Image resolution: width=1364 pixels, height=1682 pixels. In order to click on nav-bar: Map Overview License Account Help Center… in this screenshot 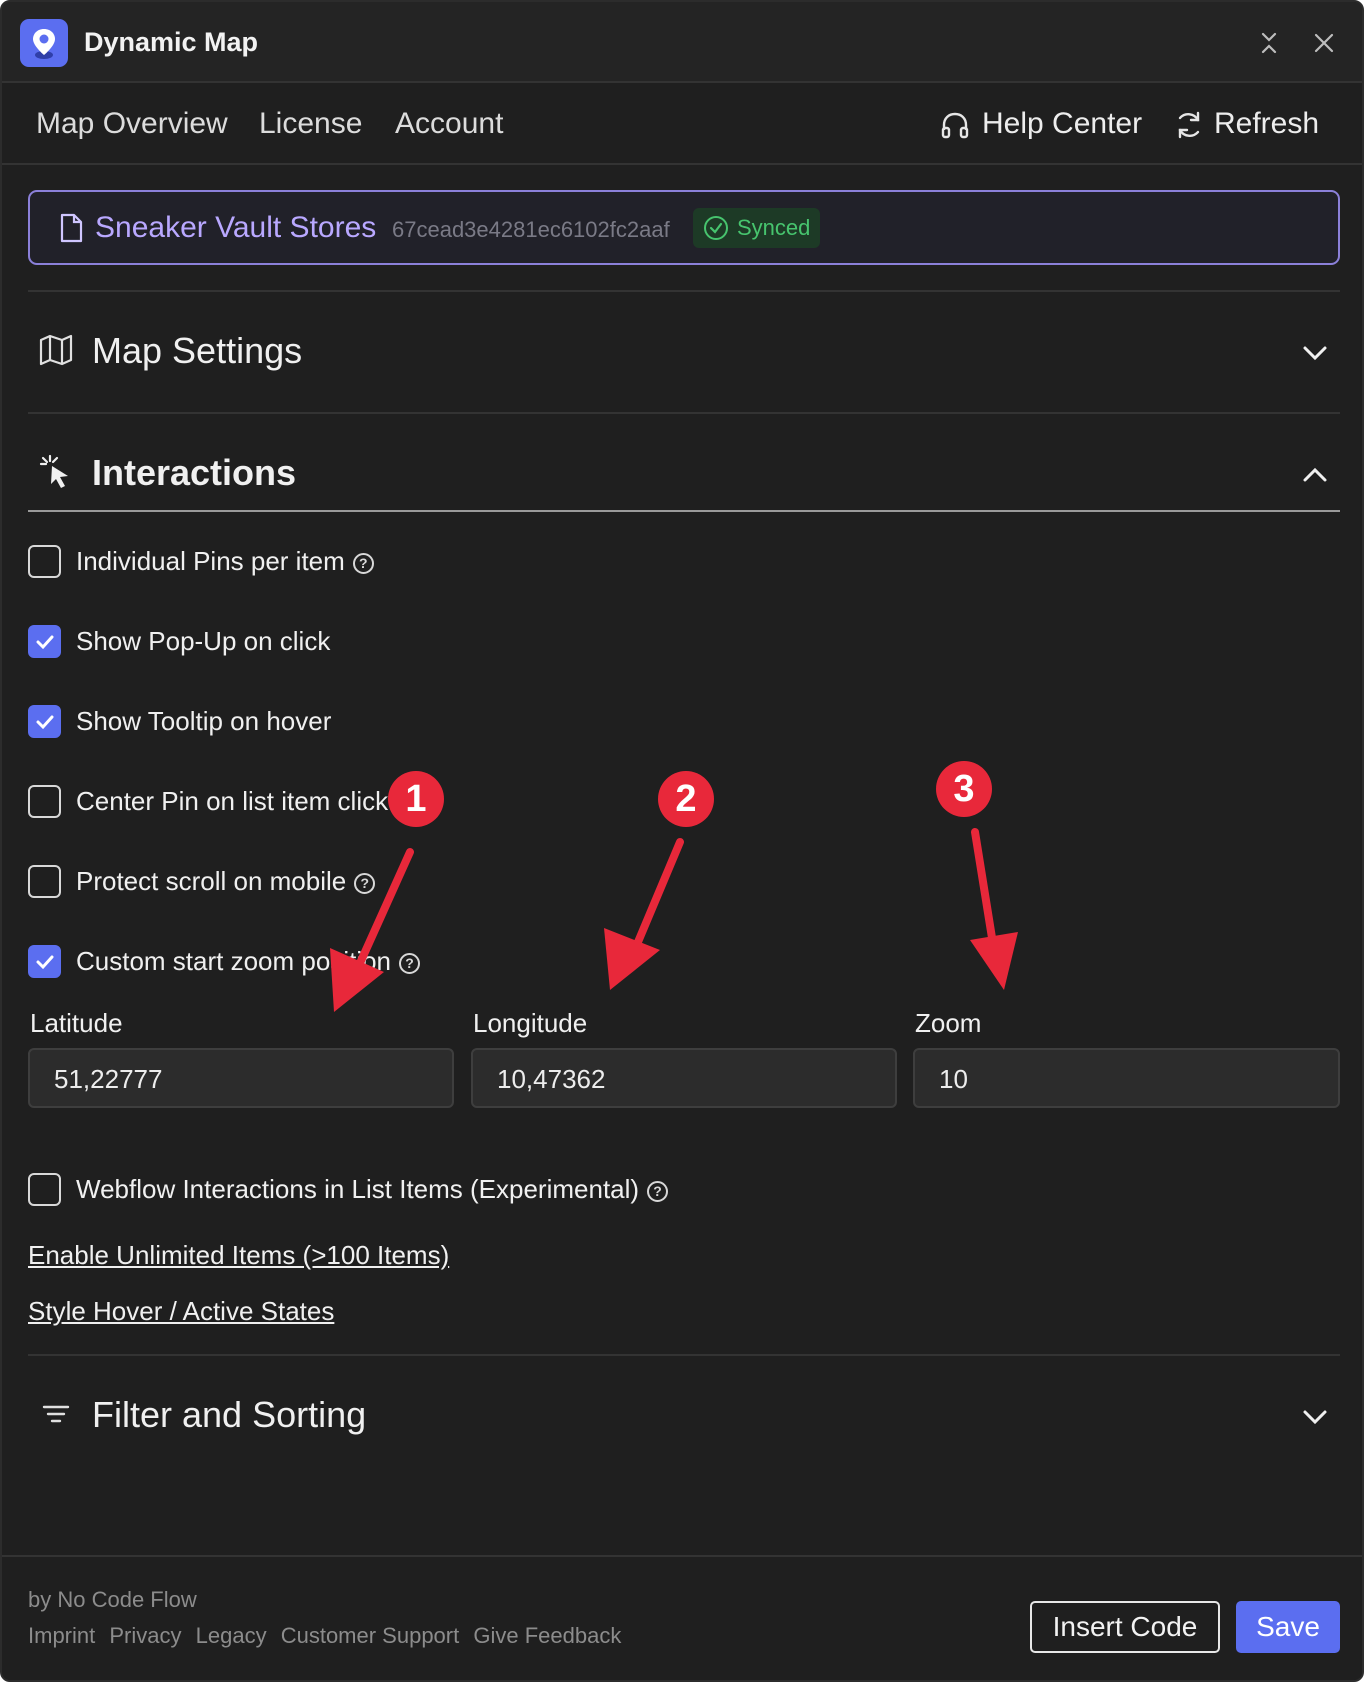, I will do `click(682, 124)`.